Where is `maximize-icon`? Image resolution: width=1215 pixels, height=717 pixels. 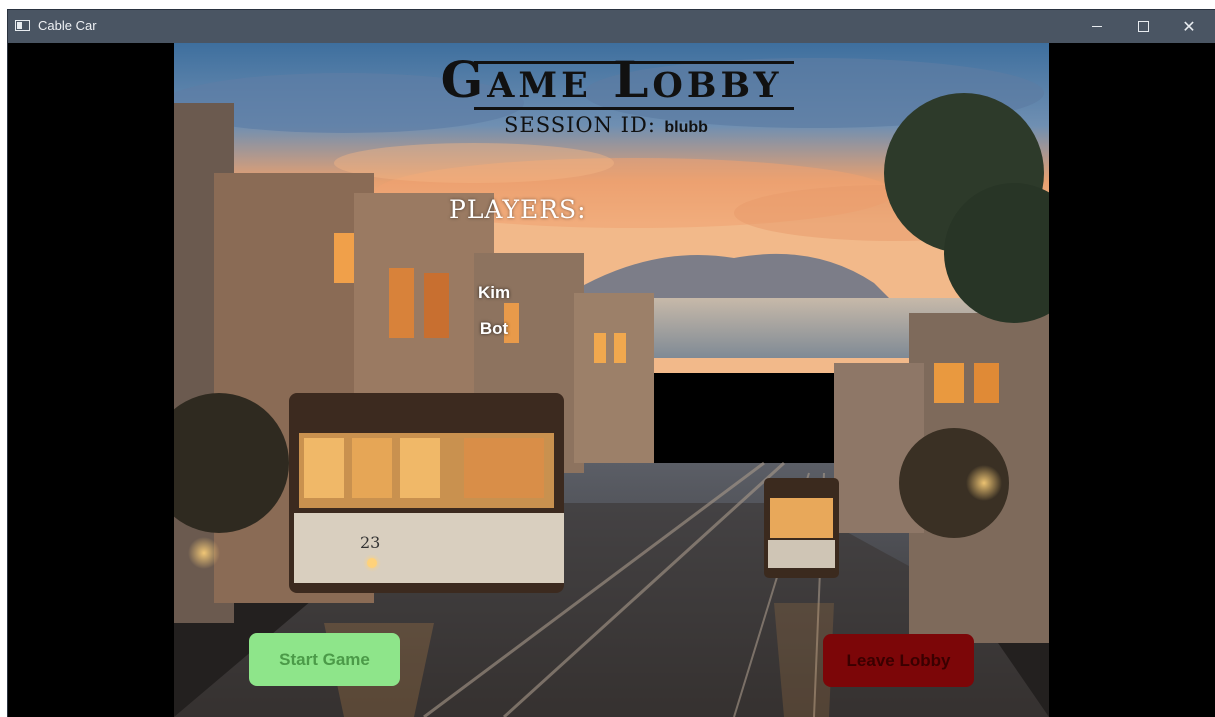
maximize-icon is located at coordinates (1143, 26).